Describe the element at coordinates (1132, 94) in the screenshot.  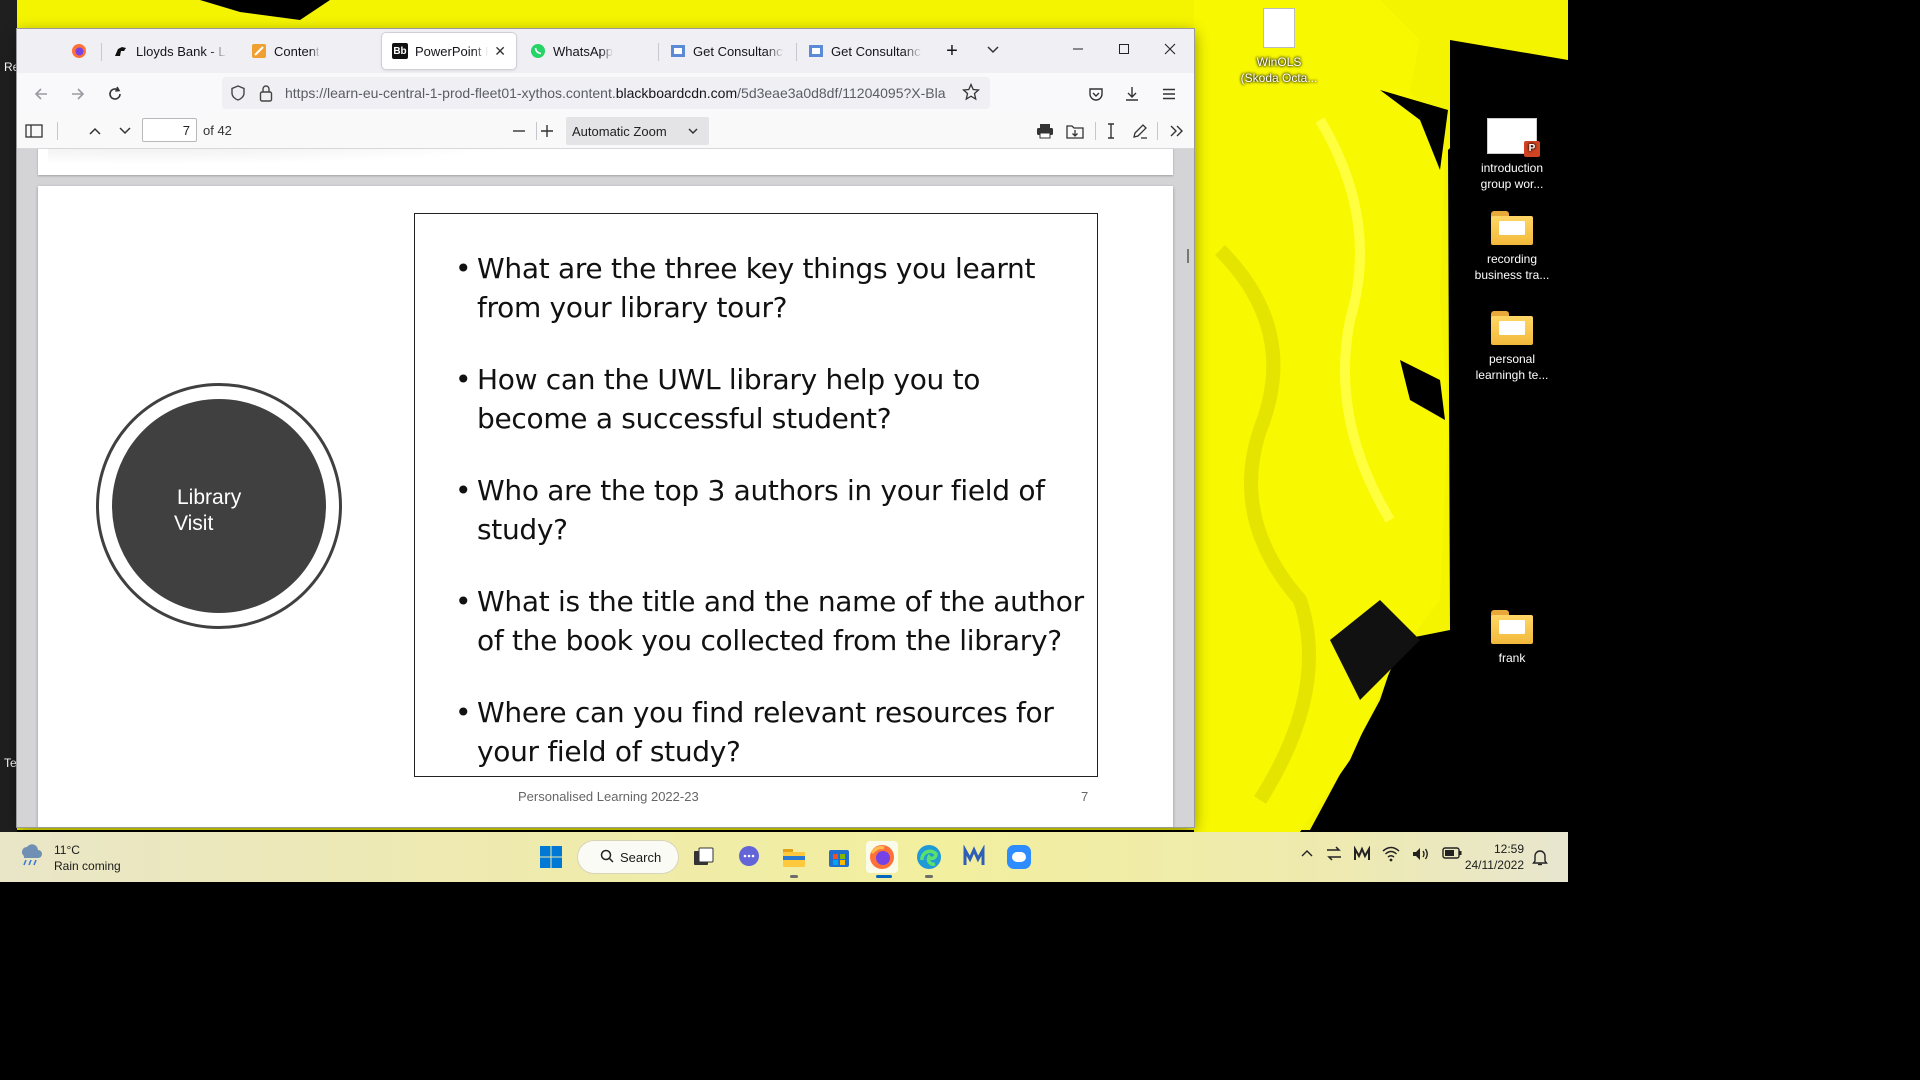
I see `downloads-button` at that location.